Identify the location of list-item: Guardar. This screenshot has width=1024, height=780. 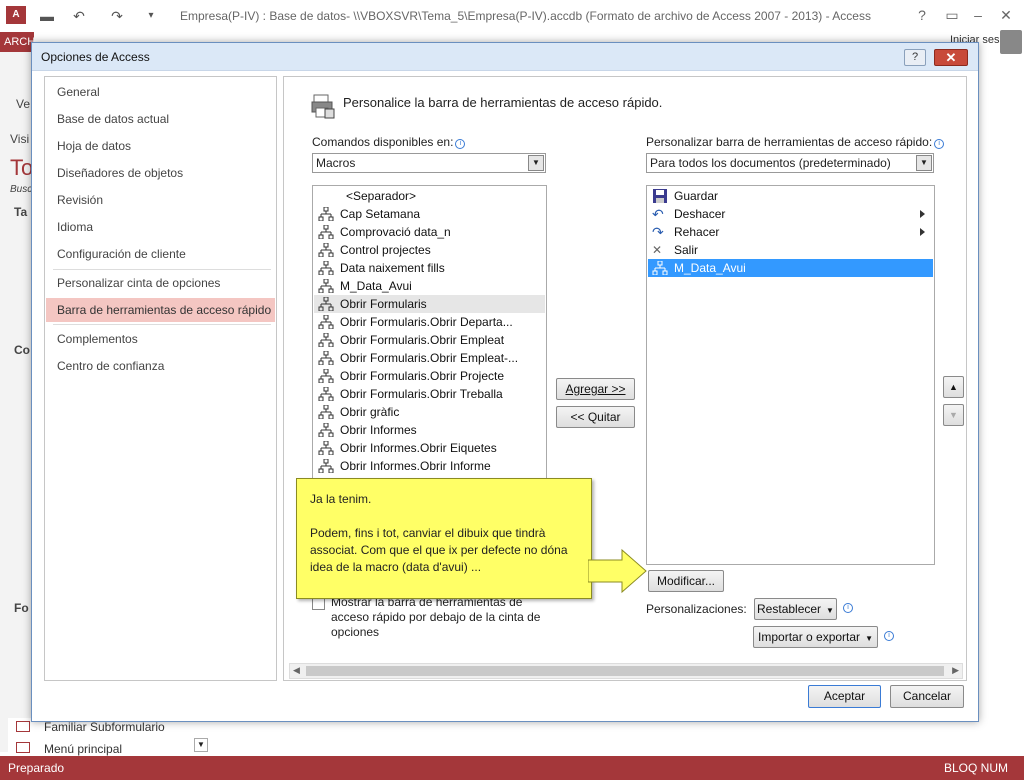
(790, 196).